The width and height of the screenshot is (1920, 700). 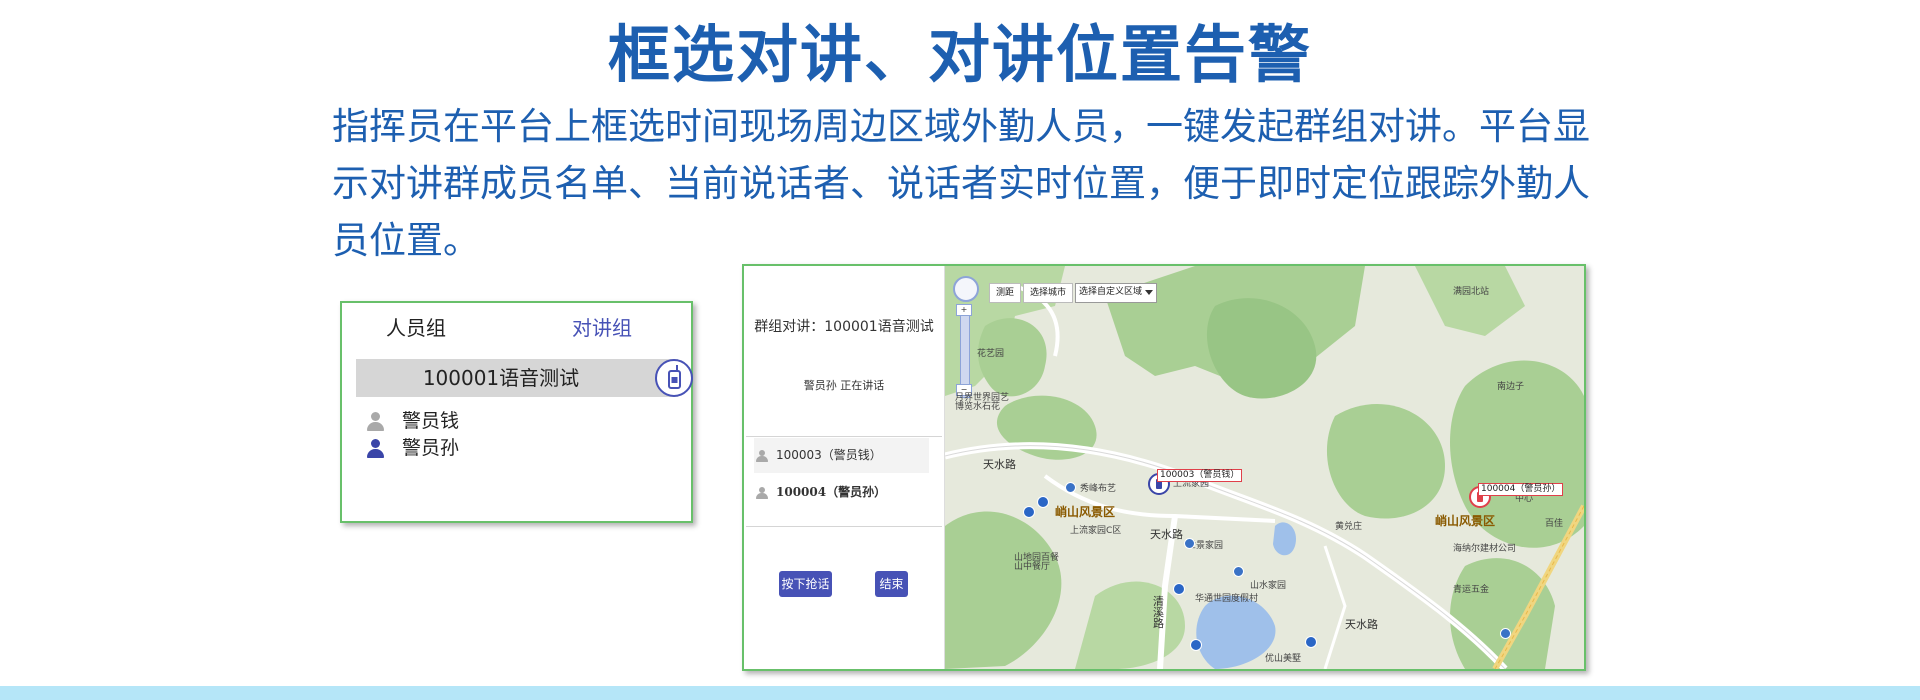 I want to click on map-poi-label: 满园北站, so click(x=1471, y=292).